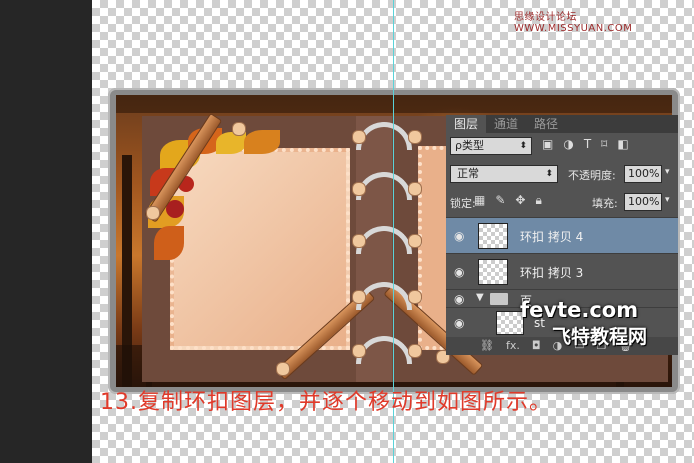  I want to click on opacity-field: 100%, so click(643, 174).